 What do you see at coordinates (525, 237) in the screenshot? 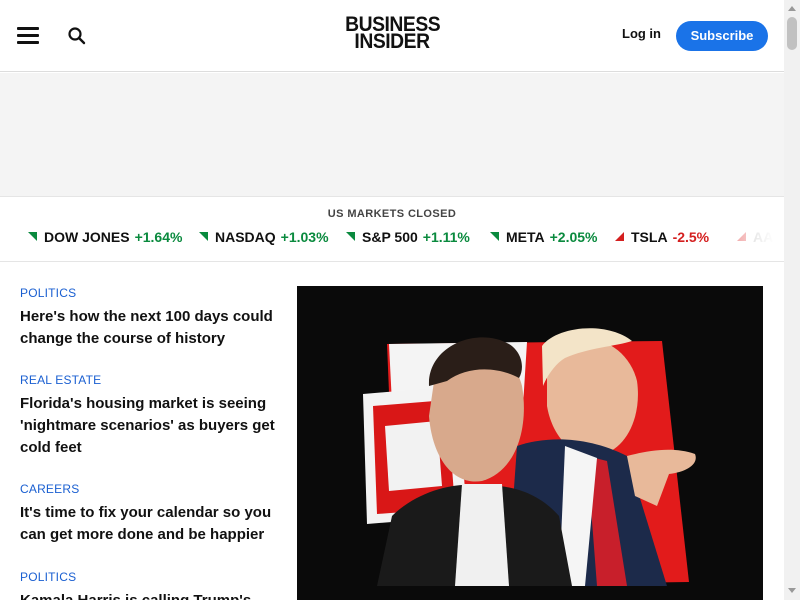
I see `ticker-name: META` at bounding box center [525, 237].